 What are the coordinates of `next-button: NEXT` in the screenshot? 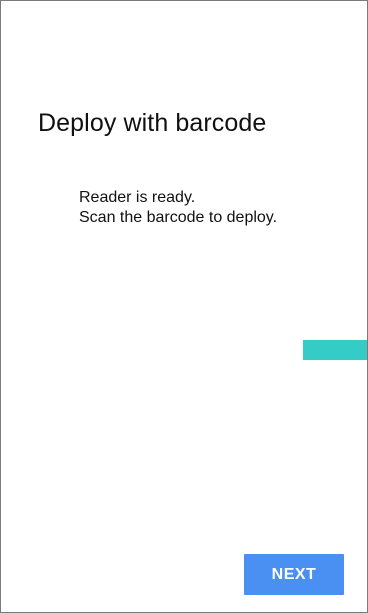 It's located at (294, 574).